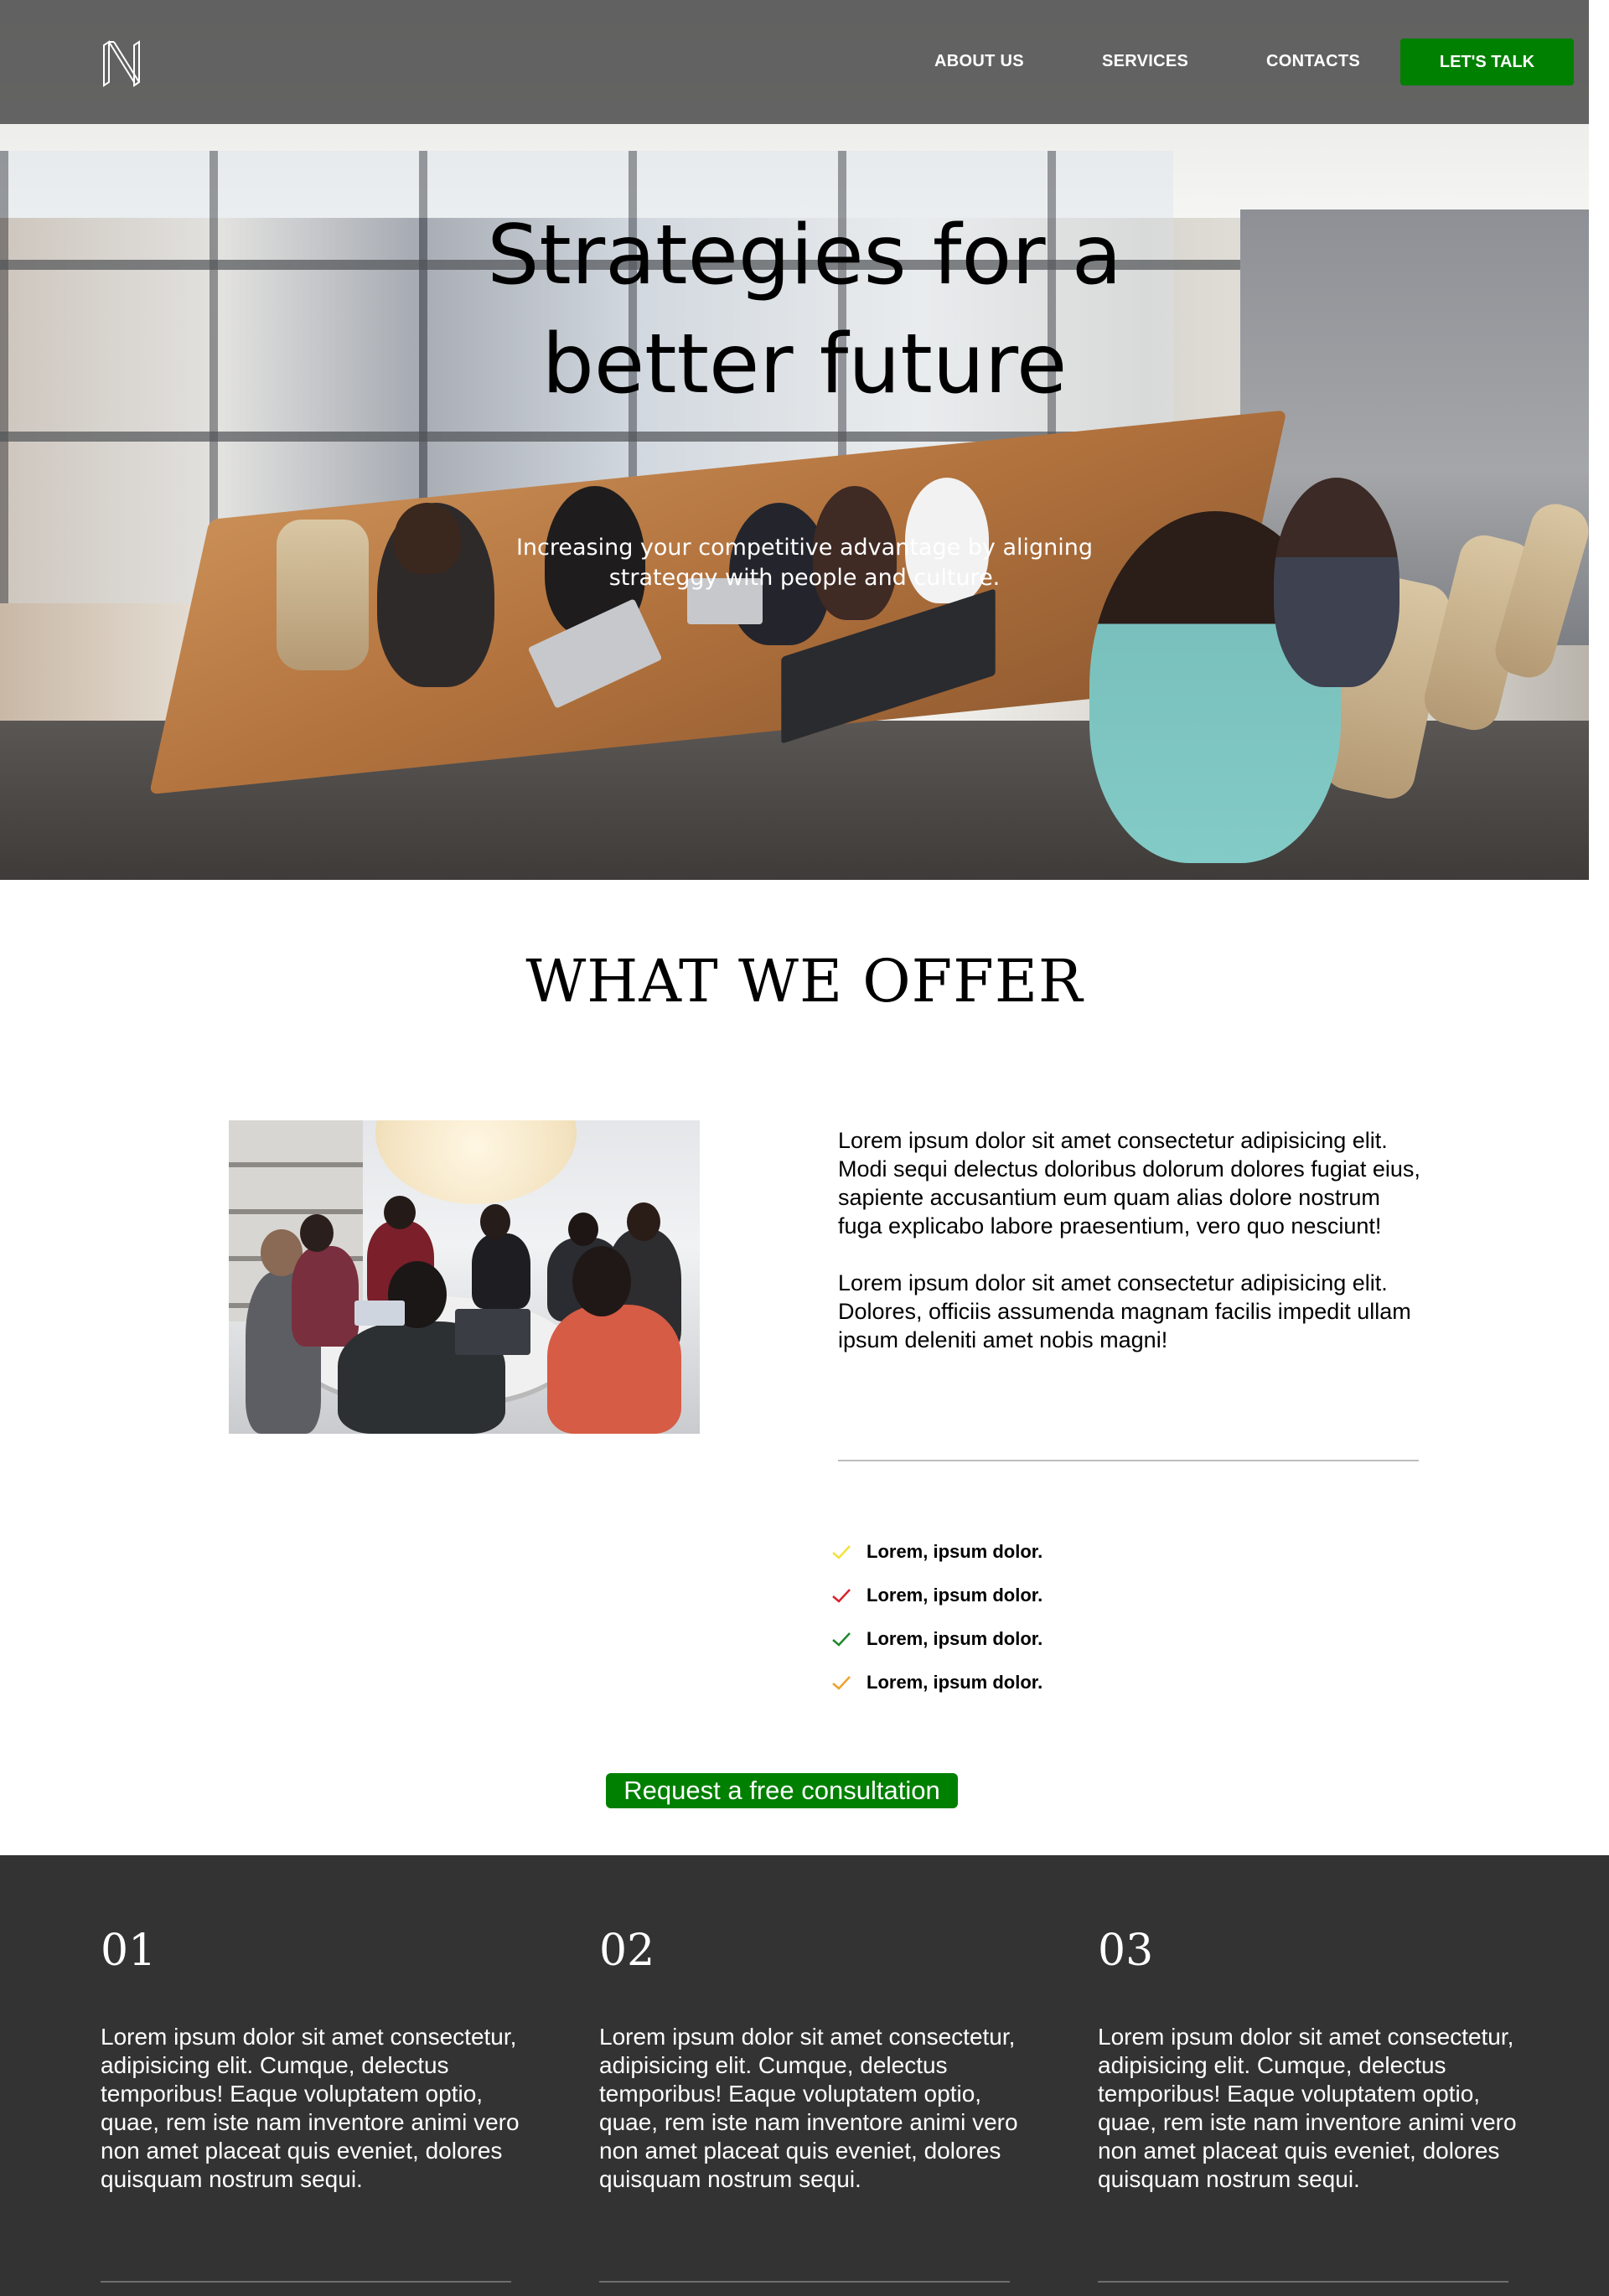  Describe the element at coordinates (805, 982) in the screenshot. I see `offer-section-title: WHAT WE OFFER` at that location.